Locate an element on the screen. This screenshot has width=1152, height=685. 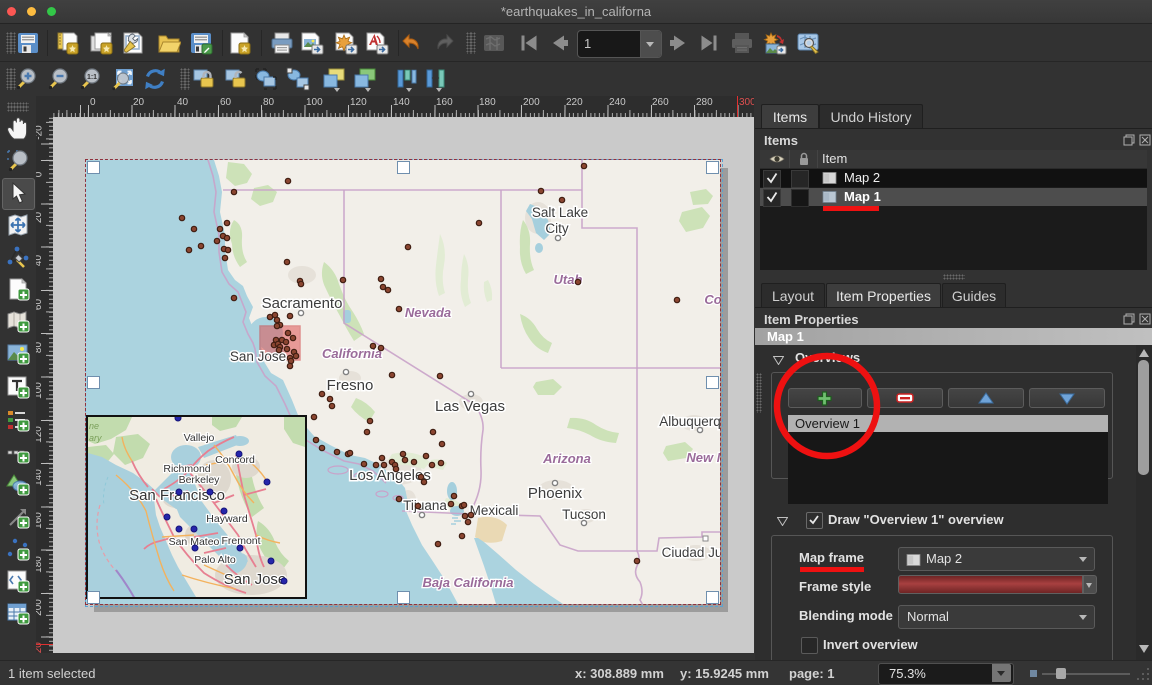
svg-text: ne is located at coordinates (94, 426).